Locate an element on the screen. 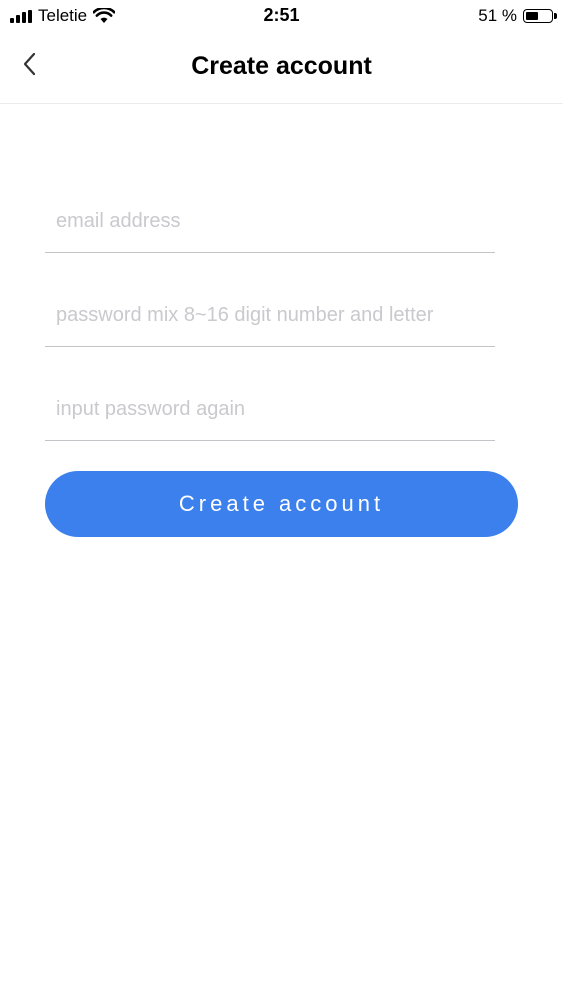 The image size is (563, 1000). password-field-container is located at coordinates (270, 316).